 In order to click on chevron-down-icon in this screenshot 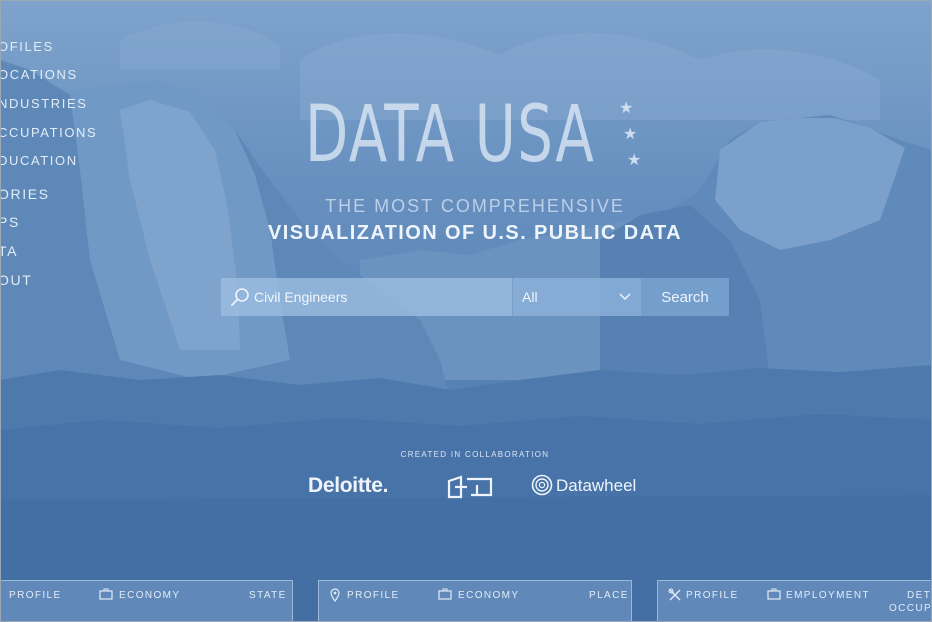, I will do `click(625, 297)`.